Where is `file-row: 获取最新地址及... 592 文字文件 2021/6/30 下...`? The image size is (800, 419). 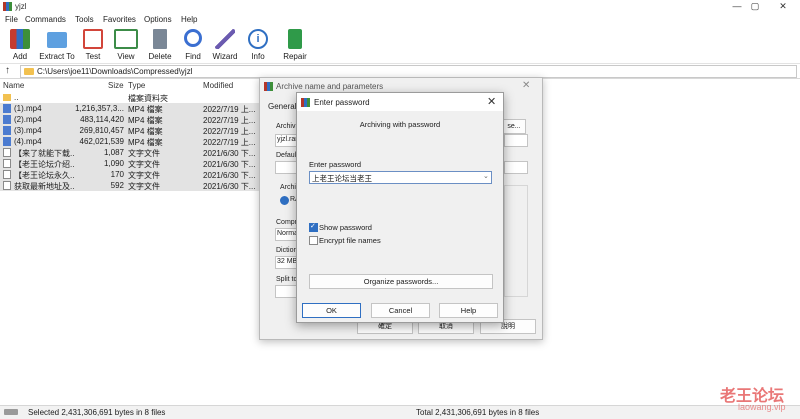
file-row: 获取最新地址及... 592 文字文件 2021/6/30 下... is located at coordinates (131, 185).